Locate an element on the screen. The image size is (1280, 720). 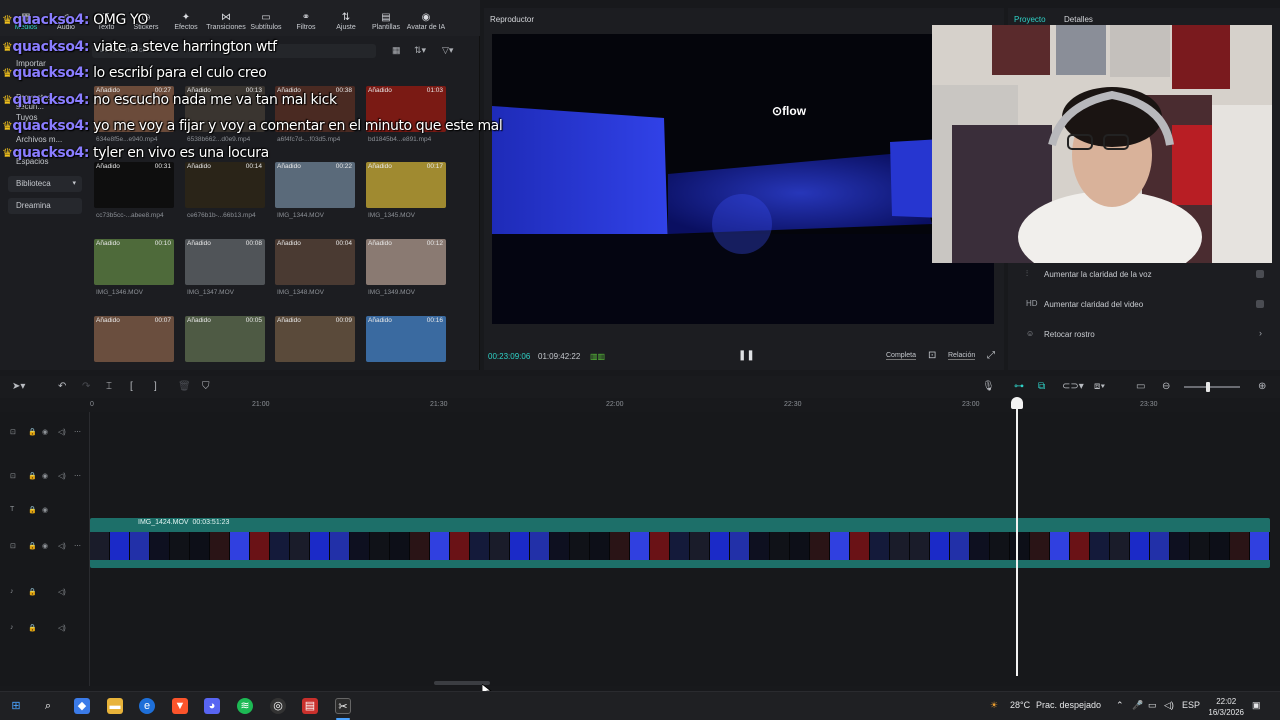
link-icon: ⧉ is located at coordinates (1041, 386).